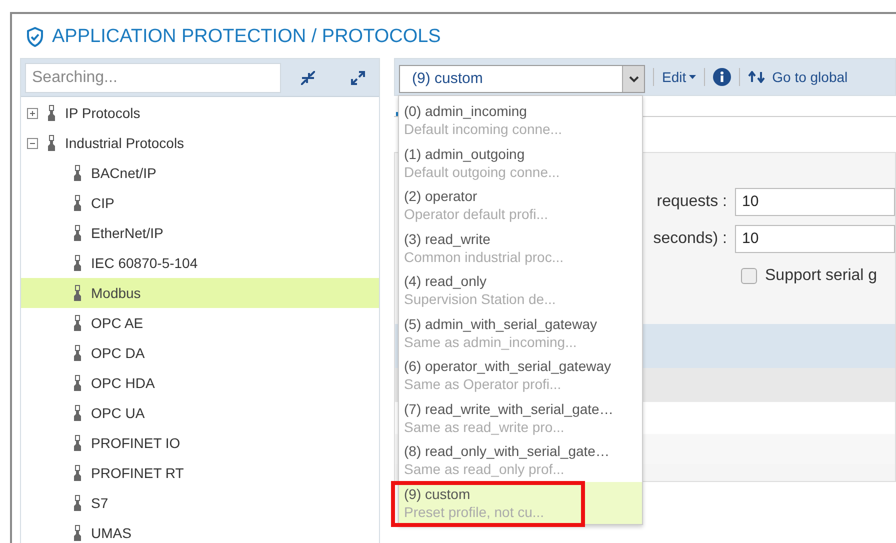 Image resolution: width=896 pixels, height=543 pixels. I want to click on tree-label: IEC 60870-5-104, so click(144, 263).